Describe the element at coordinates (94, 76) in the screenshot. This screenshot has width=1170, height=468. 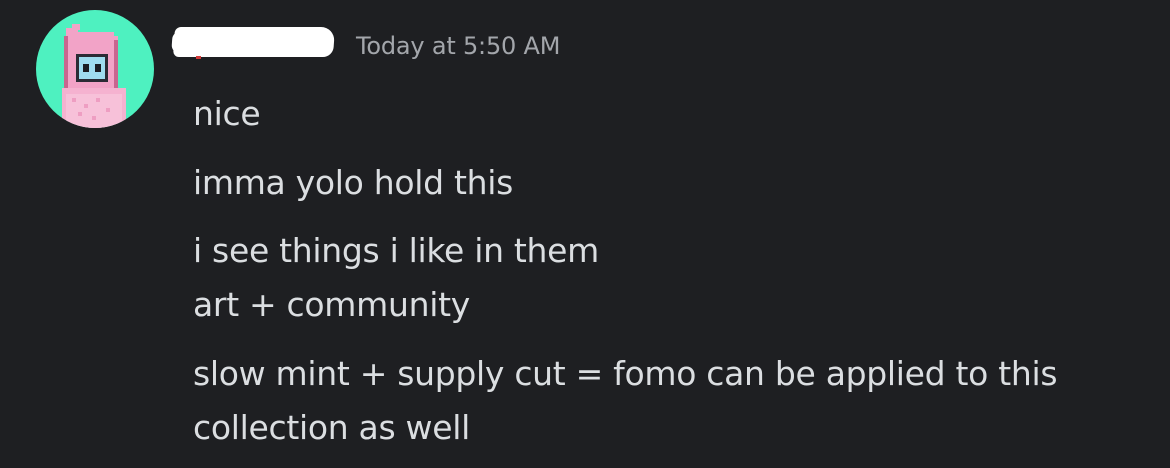
I see `pink-hooded-pixel-character-icon` at that location.